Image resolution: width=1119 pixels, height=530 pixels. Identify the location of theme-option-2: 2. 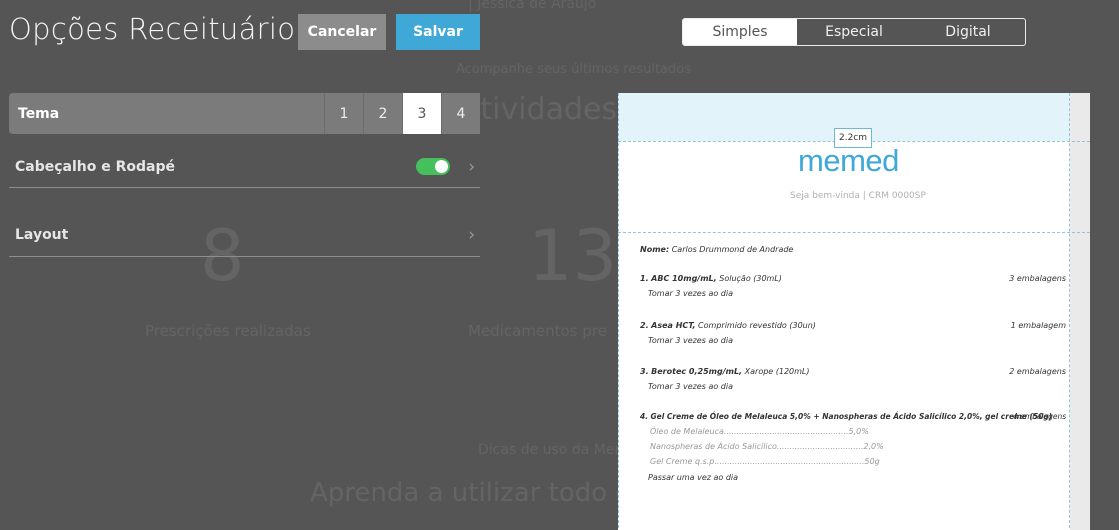
(382, 113).